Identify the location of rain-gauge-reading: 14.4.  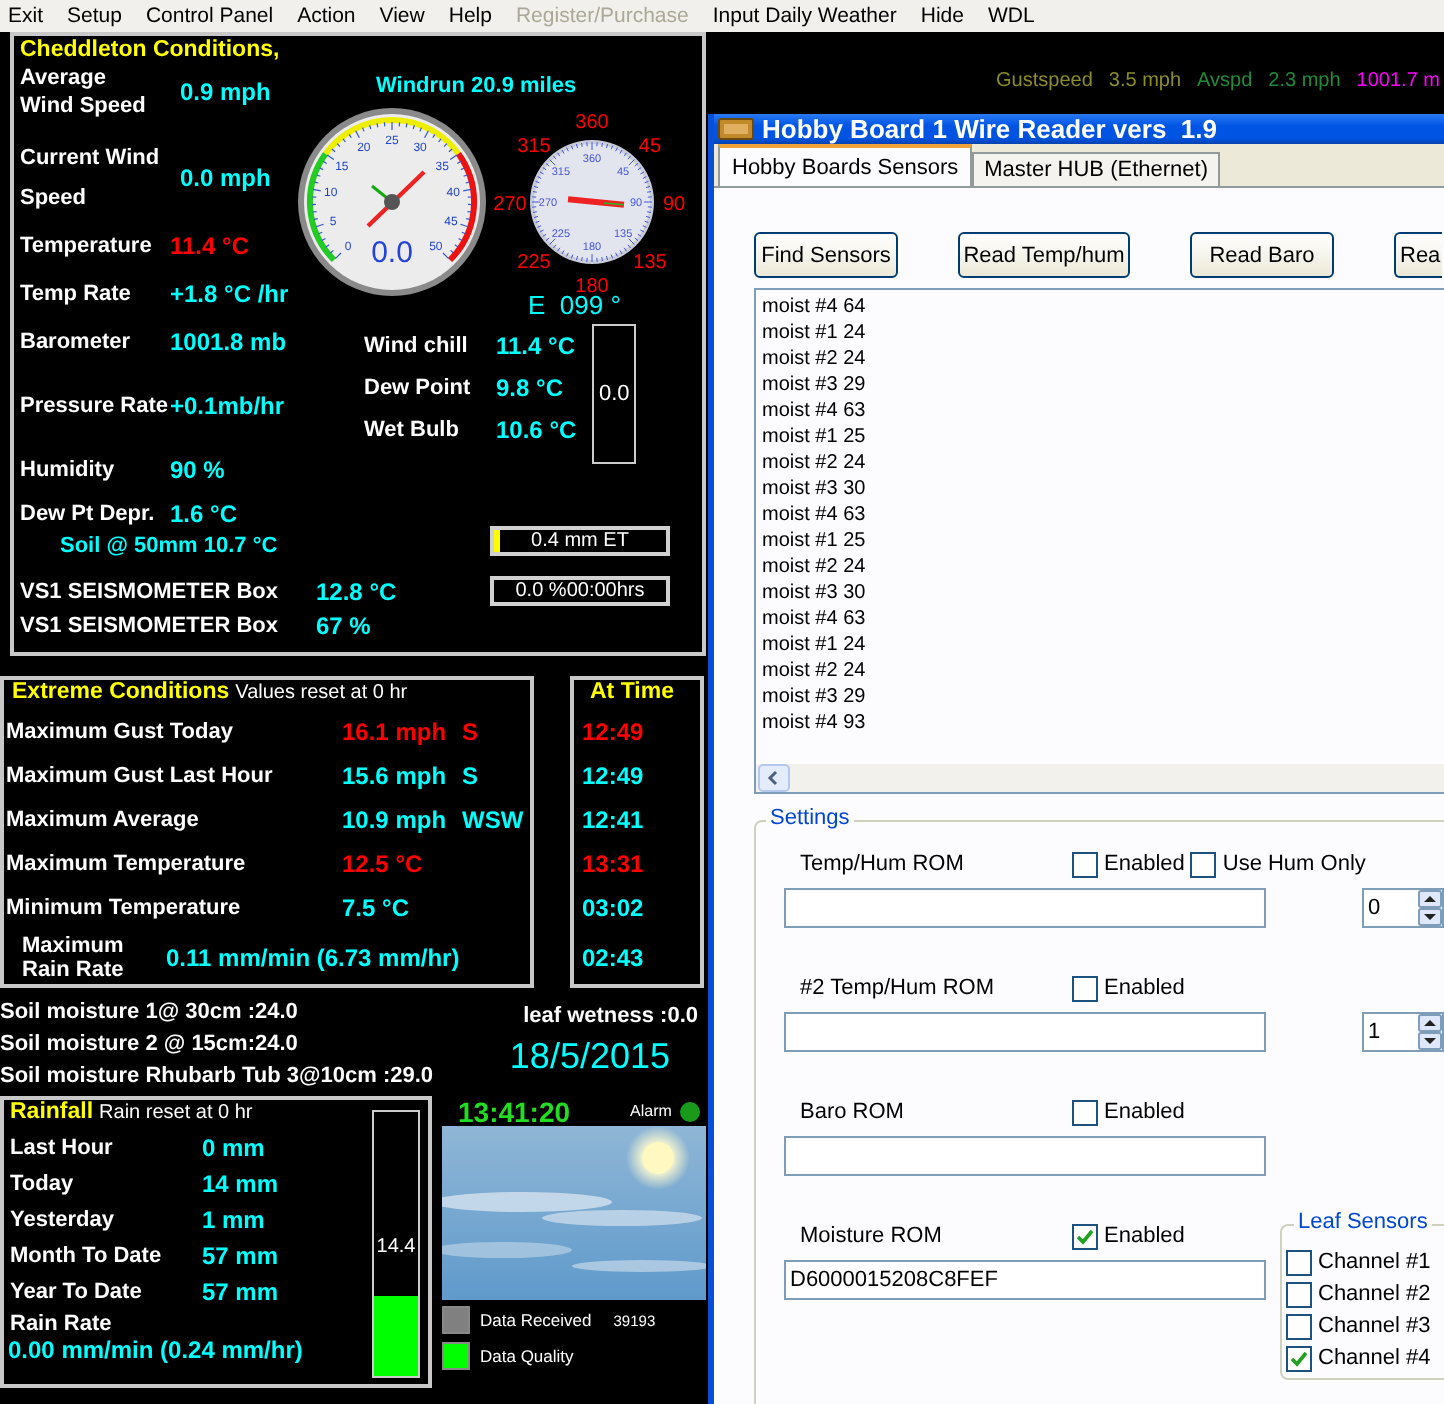
(396, 1247).